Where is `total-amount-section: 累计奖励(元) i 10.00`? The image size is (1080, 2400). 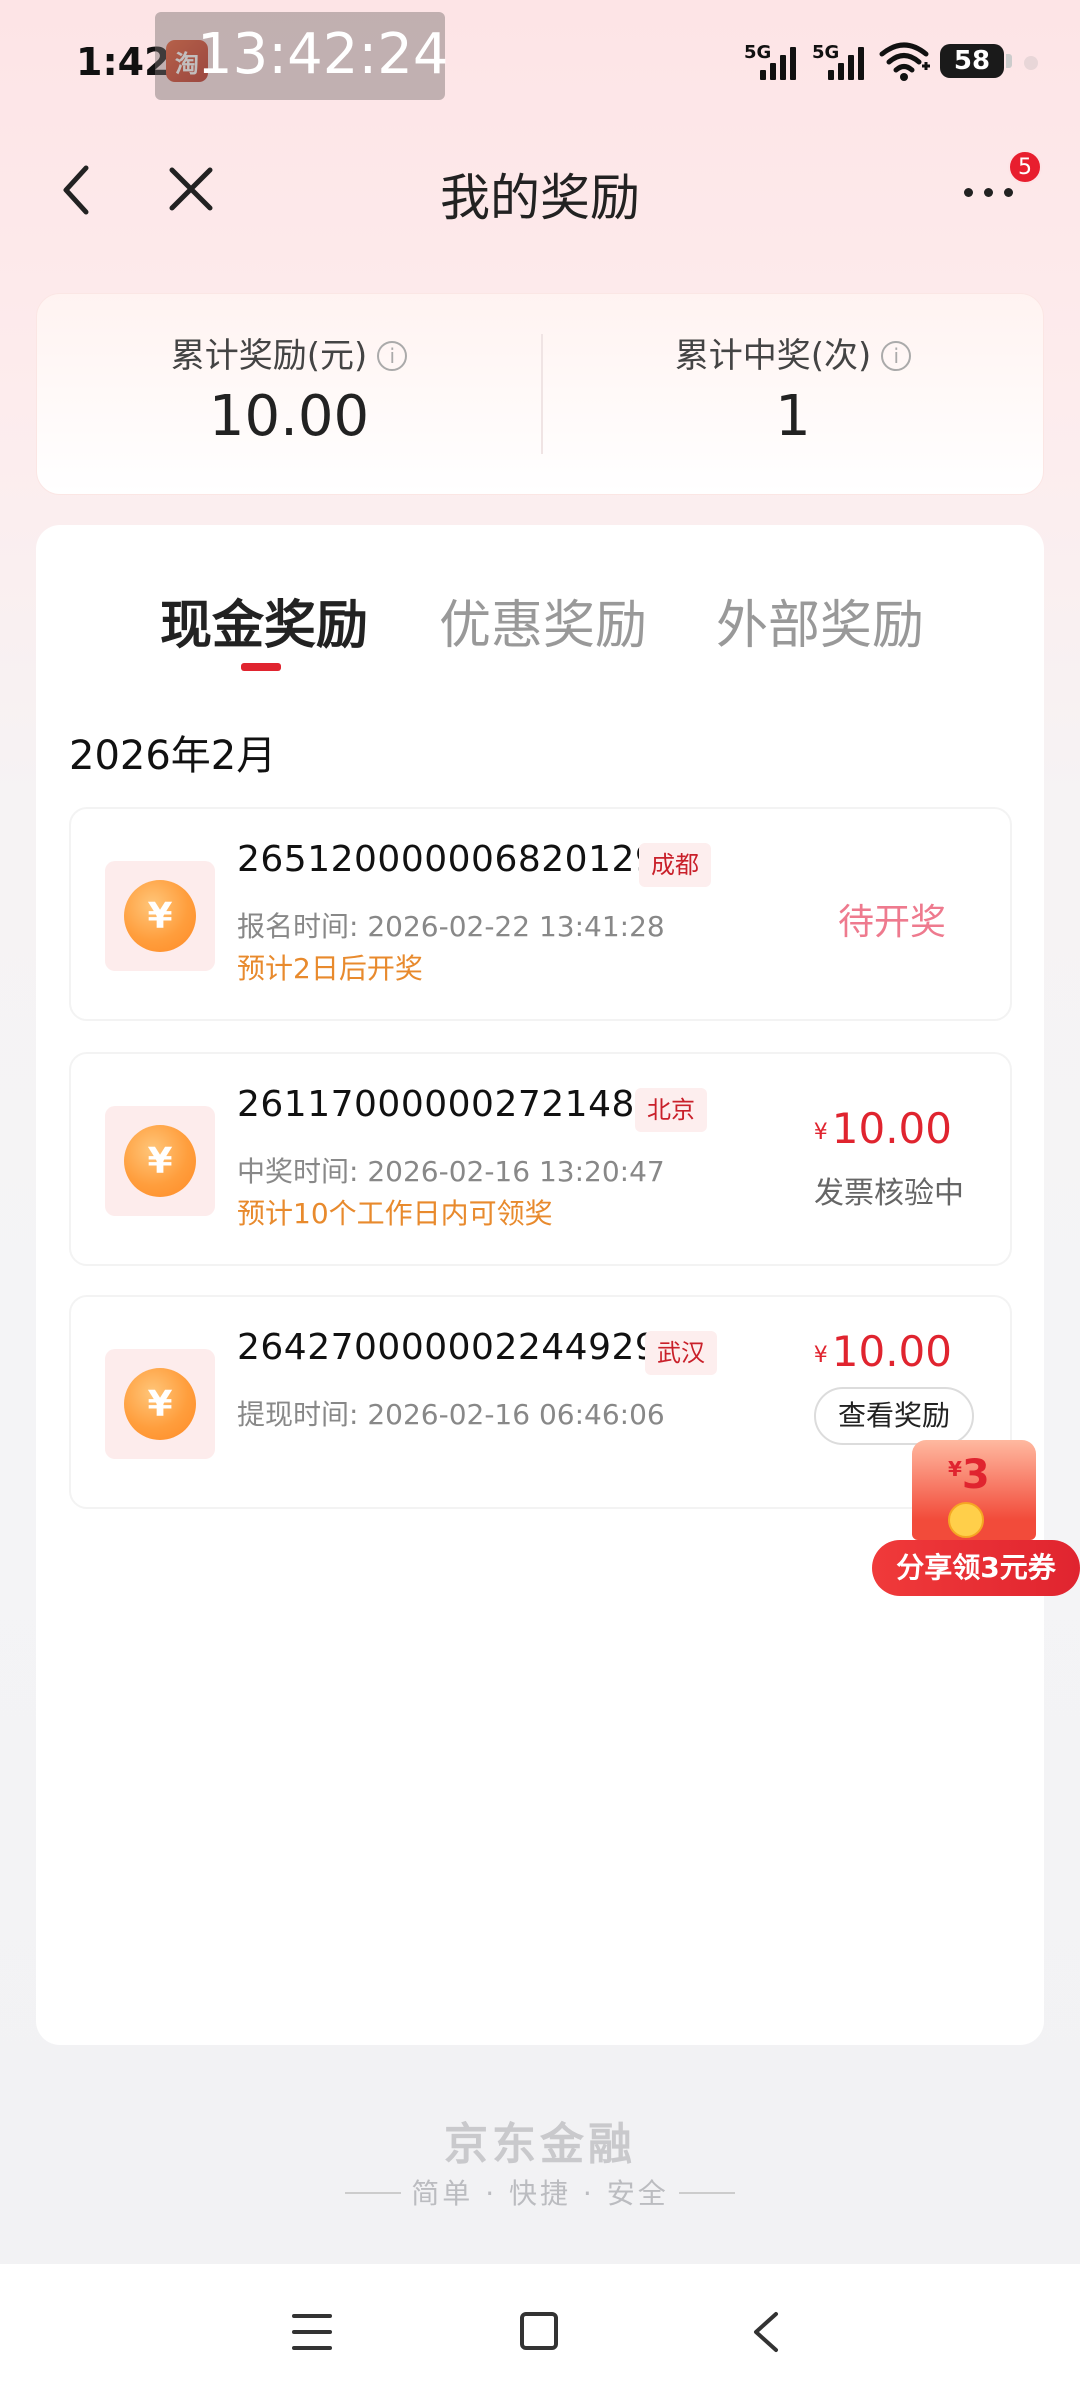 total-amount-section: 累计奖励(元) i 10.00 is located at coordinates (289, 395).